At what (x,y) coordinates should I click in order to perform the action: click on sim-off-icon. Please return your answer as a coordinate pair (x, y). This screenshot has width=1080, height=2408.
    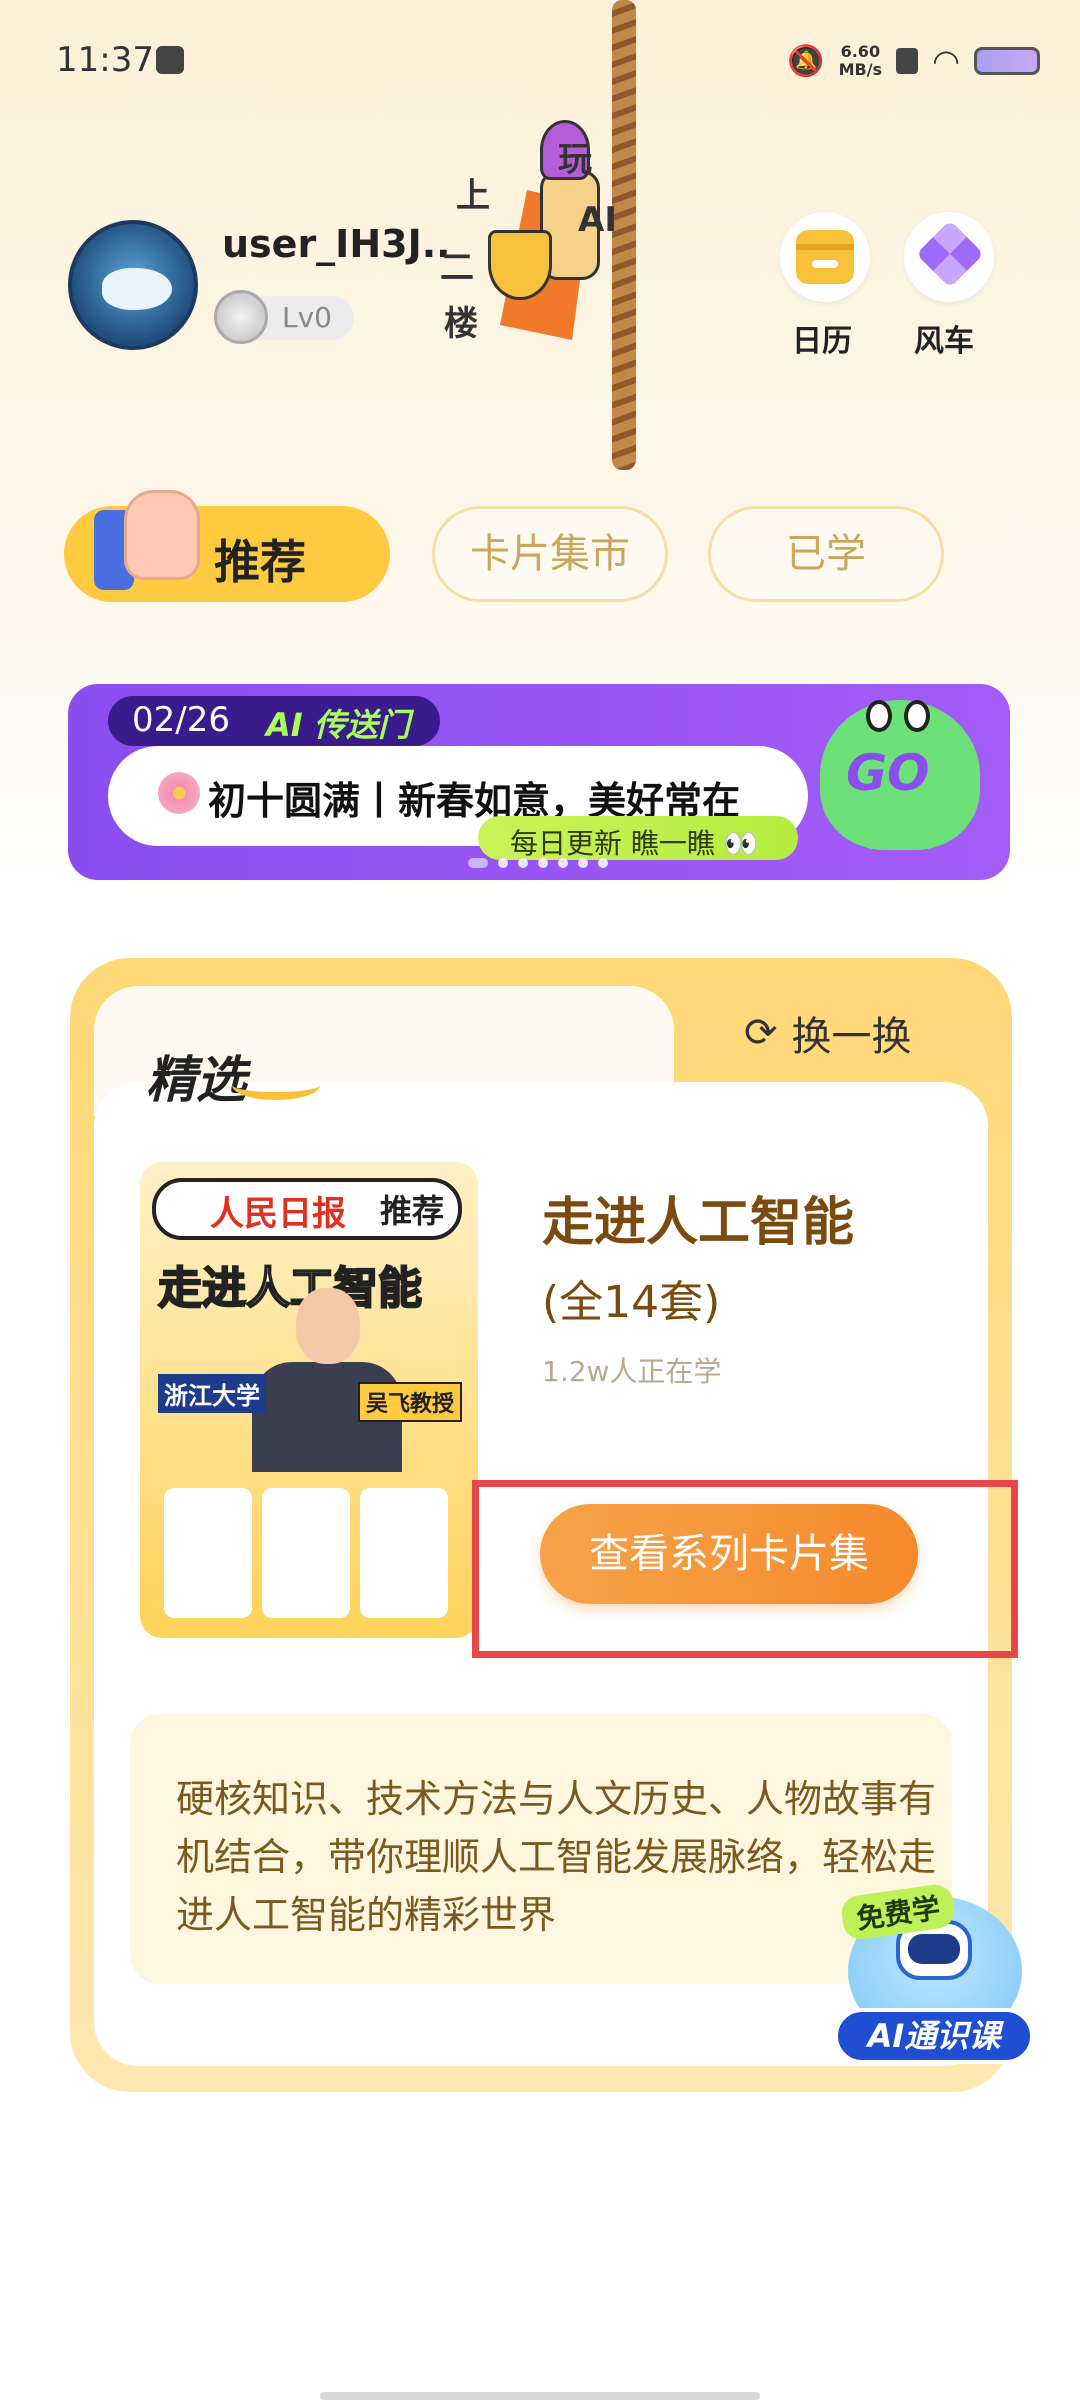
    Looking at the image, I should click on (907, 61).